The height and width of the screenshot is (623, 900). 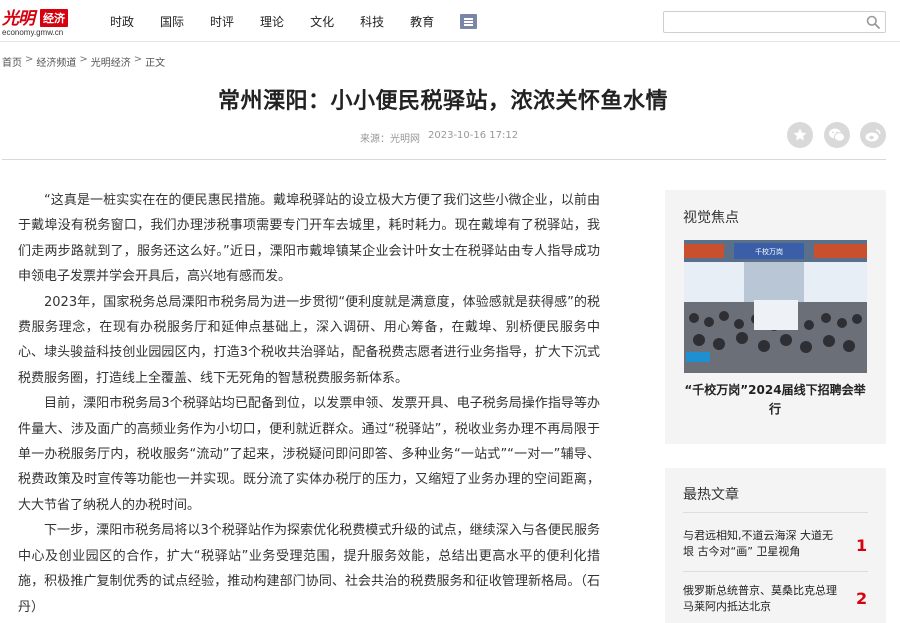 What do you see at coordinates (468, 21) in the screenshot?
I see `menu-icon` at bounding box center [468, 21].